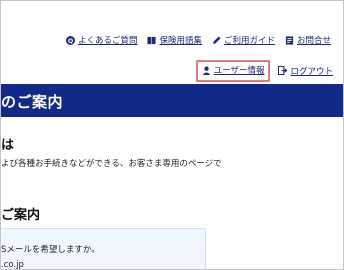  I want to click on section-heading: は, so click(8, 145).